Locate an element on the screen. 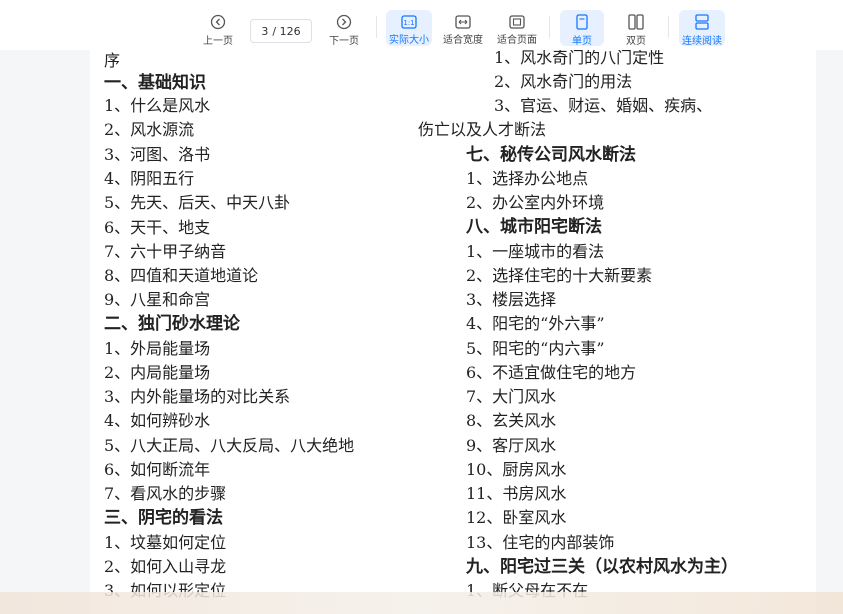  toc-line: 10、厨房风水 is located at coordinates (516, 469).